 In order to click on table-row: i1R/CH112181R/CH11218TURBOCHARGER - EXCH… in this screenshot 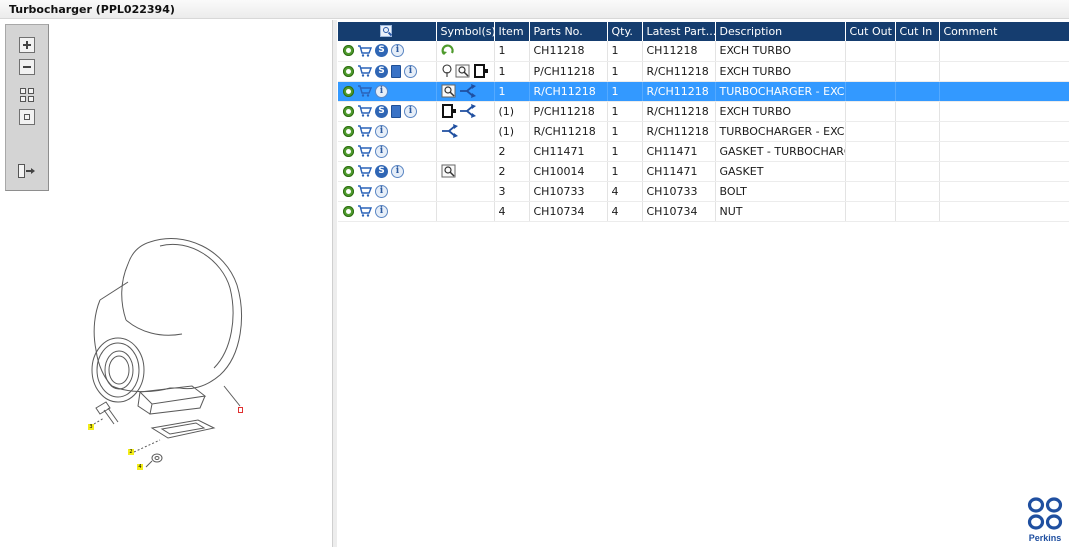, I will do `click(703, 91)`.